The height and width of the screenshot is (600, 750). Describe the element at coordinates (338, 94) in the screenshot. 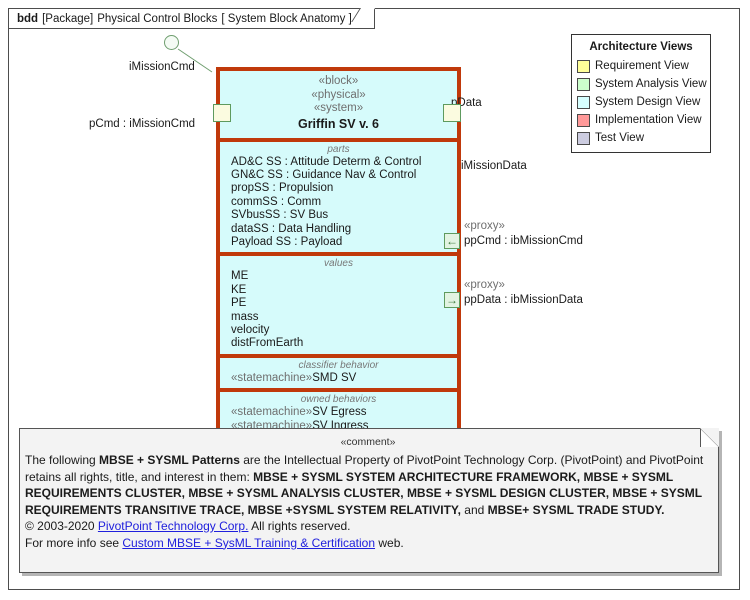

I see `block-stereotype-physical: «physical»` at that location.